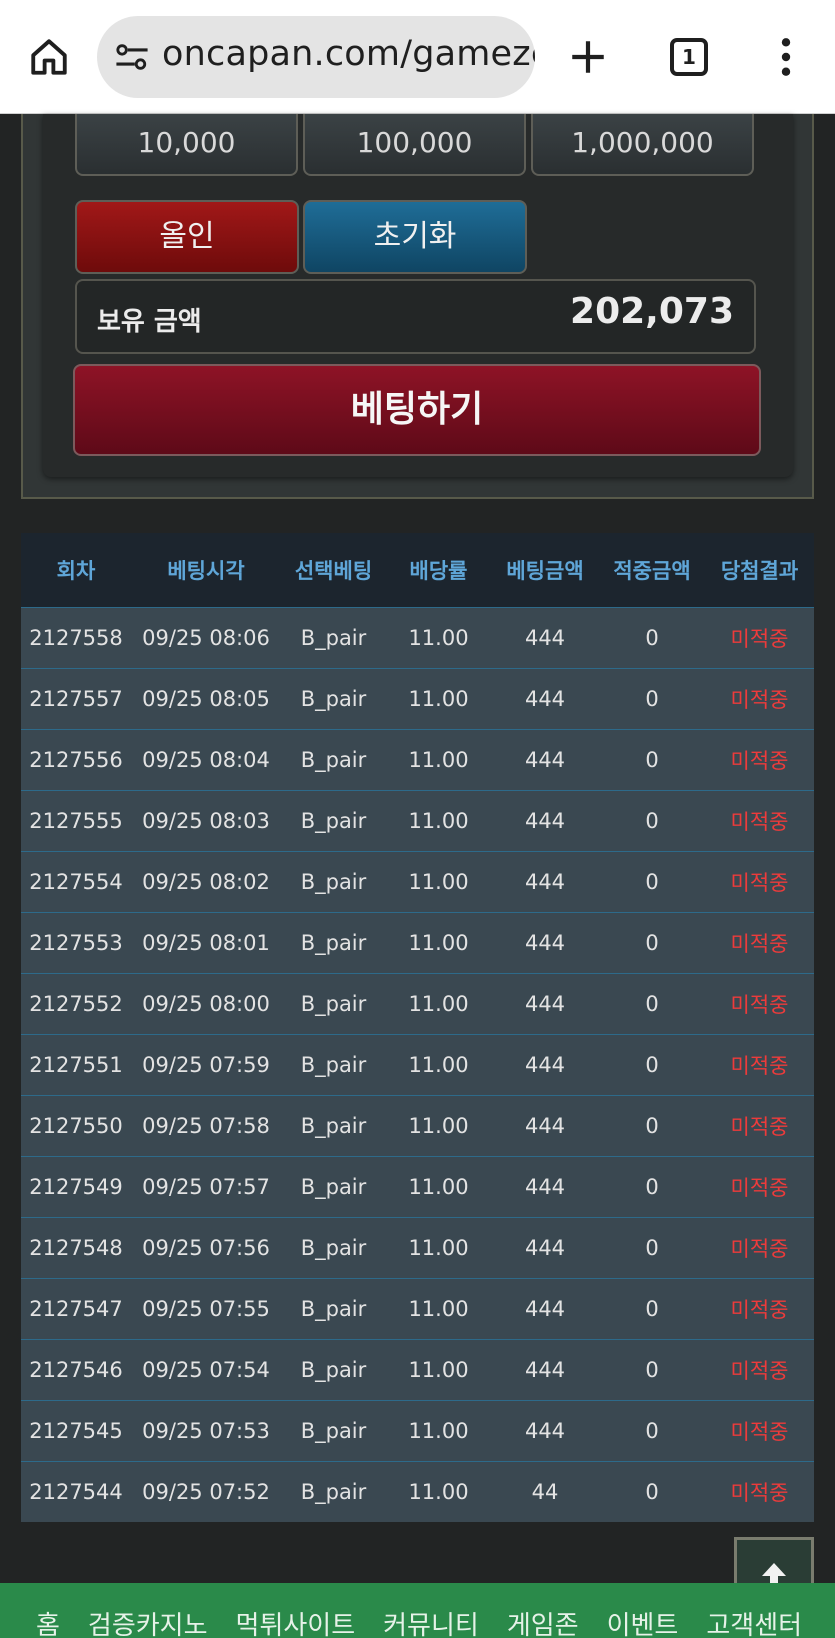 Image resolution: width=835 pixels, height=1638 pixels. Describe the element at coordinates (296, 1621) in the screenshot. I see `footer-nav-item: 먹튀사이트` at that location.